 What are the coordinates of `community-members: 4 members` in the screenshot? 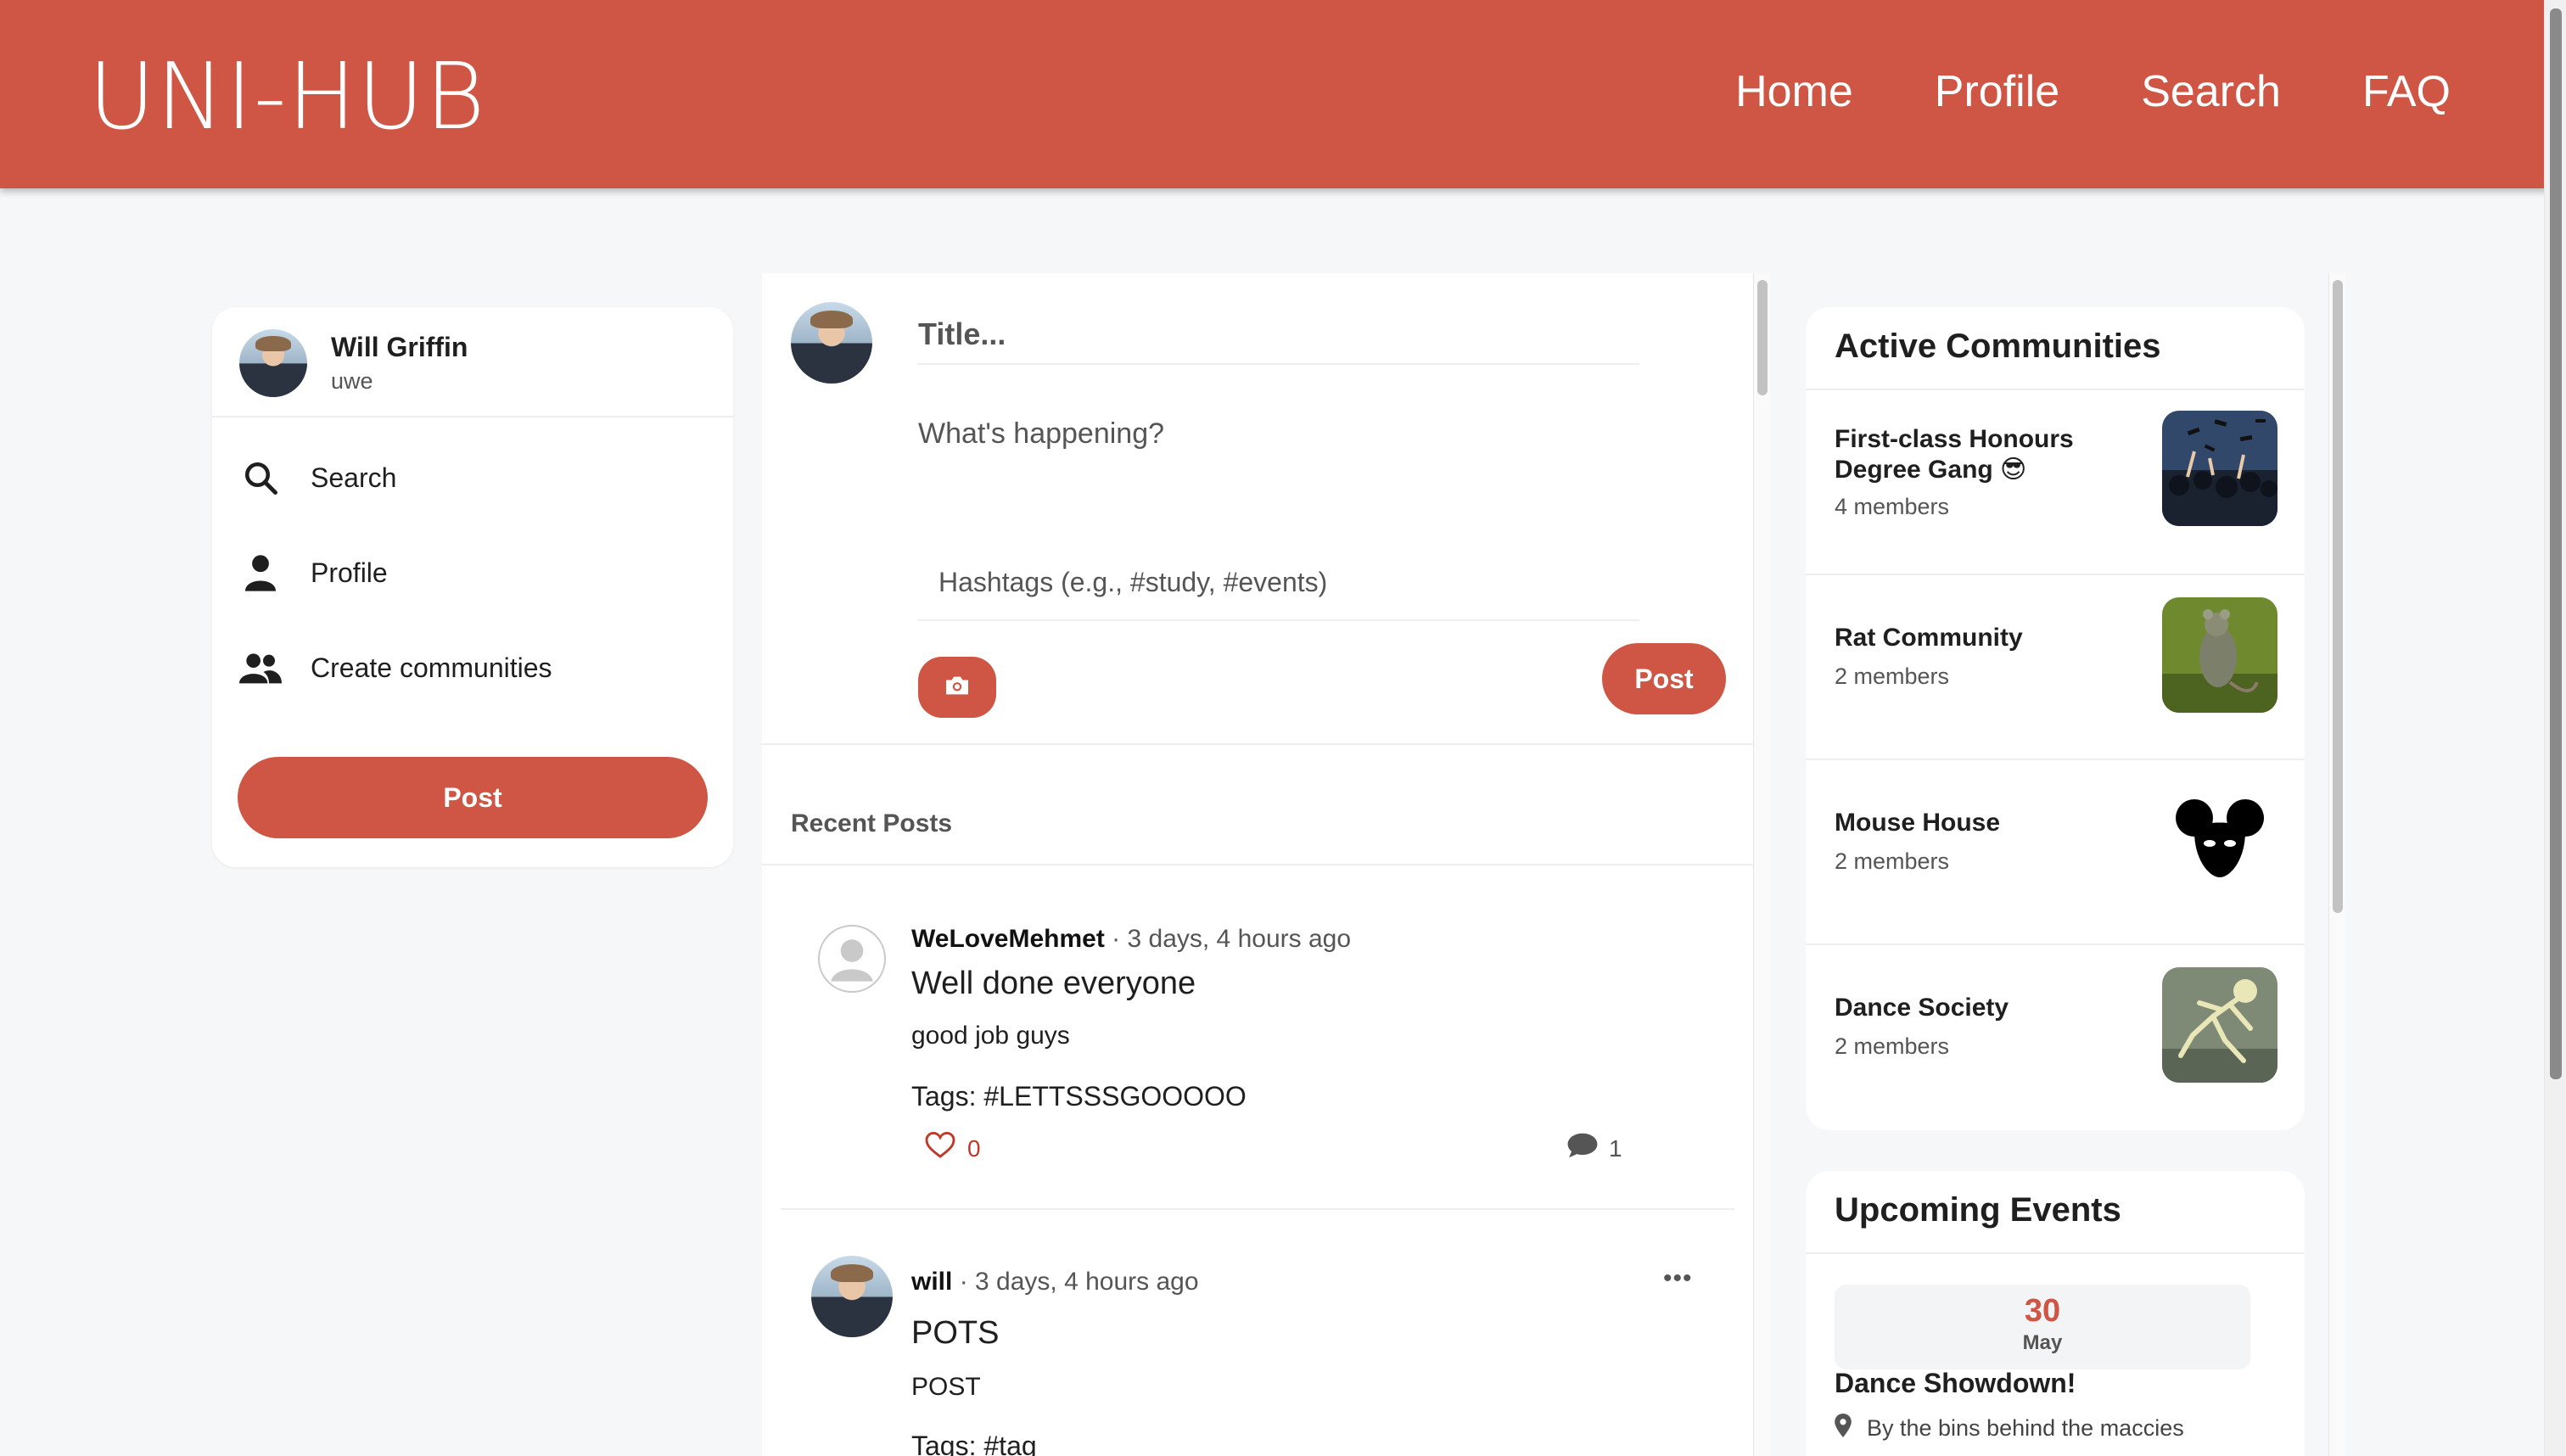 It's located at (1892, 506).